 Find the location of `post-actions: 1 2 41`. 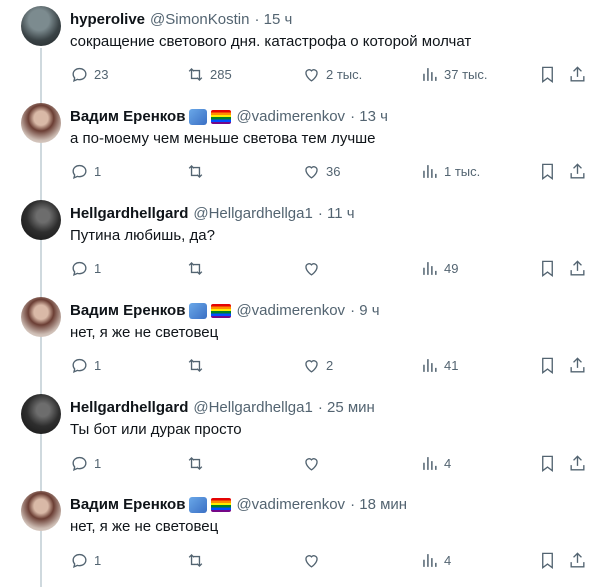

post-actions: 1 2 41 is located at coordinates (330, 365).